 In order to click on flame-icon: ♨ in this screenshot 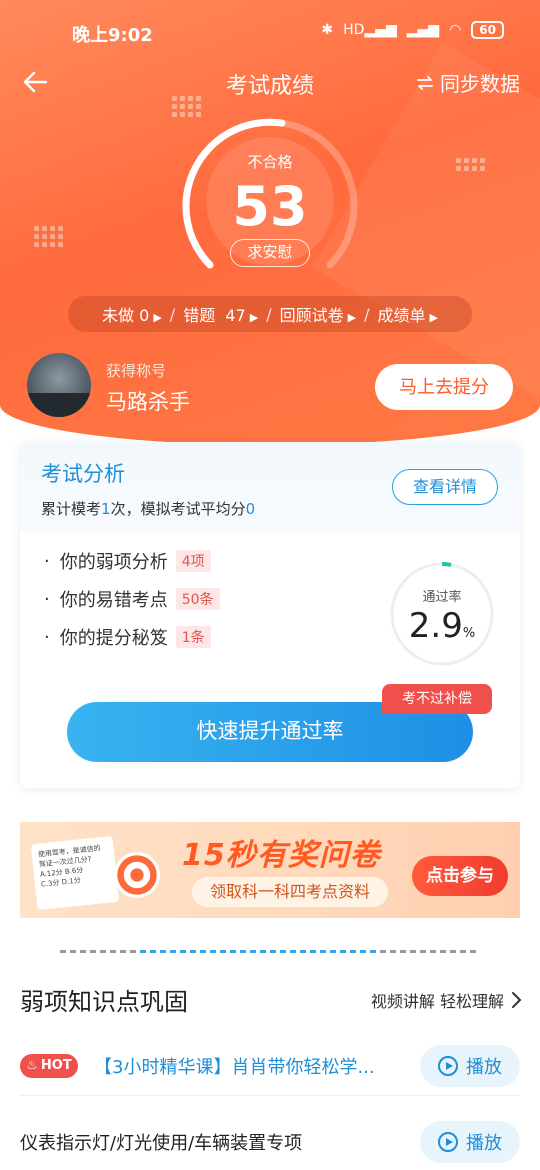, I will do `click(32, 1065)`.